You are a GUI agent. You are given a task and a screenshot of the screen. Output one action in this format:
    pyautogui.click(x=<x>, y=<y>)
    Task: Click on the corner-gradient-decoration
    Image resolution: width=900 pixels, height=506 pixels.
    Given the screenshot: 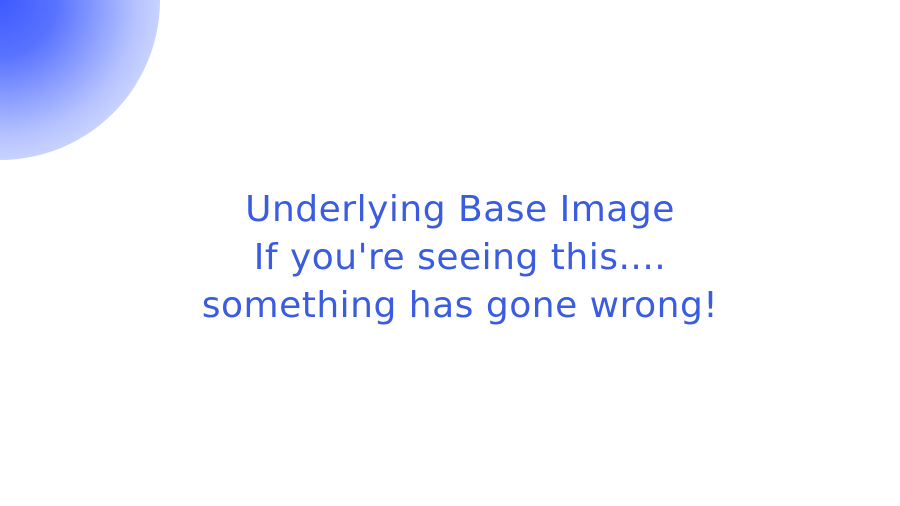 What is the action you would take?
    pyautogui.click(x=80, y=80)
    